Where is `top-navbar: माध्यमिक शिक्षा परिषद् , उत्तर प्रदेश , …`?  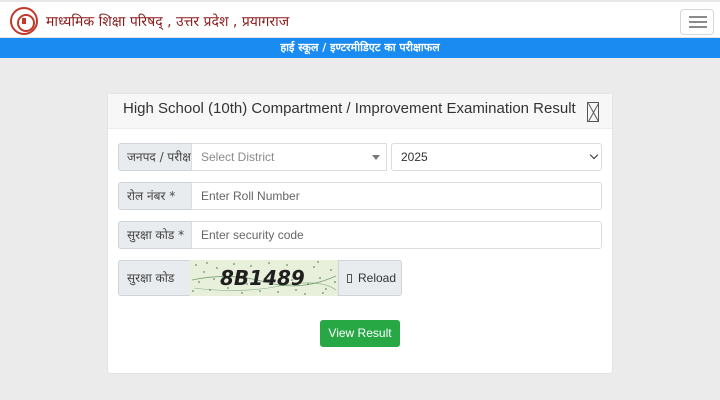 top-navbar: माध्यमिक शिक्षा परिषद् , उत्तर प्रदेश , … is located at coordinates (360, 19).